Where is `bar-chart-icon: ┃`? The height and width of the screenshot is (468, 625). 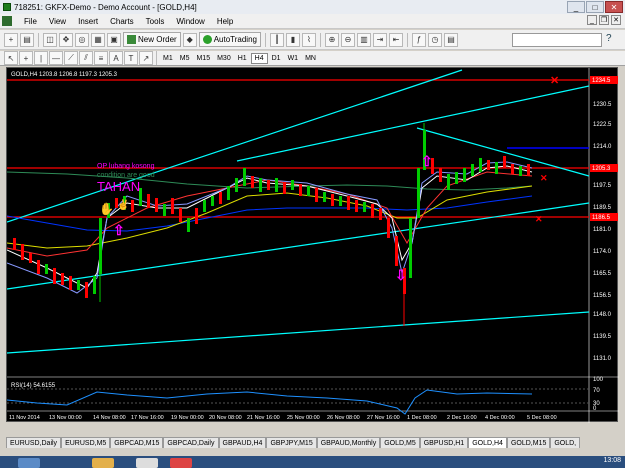 bar-chart-icon: ┃ is located at coordinates (276, 39).